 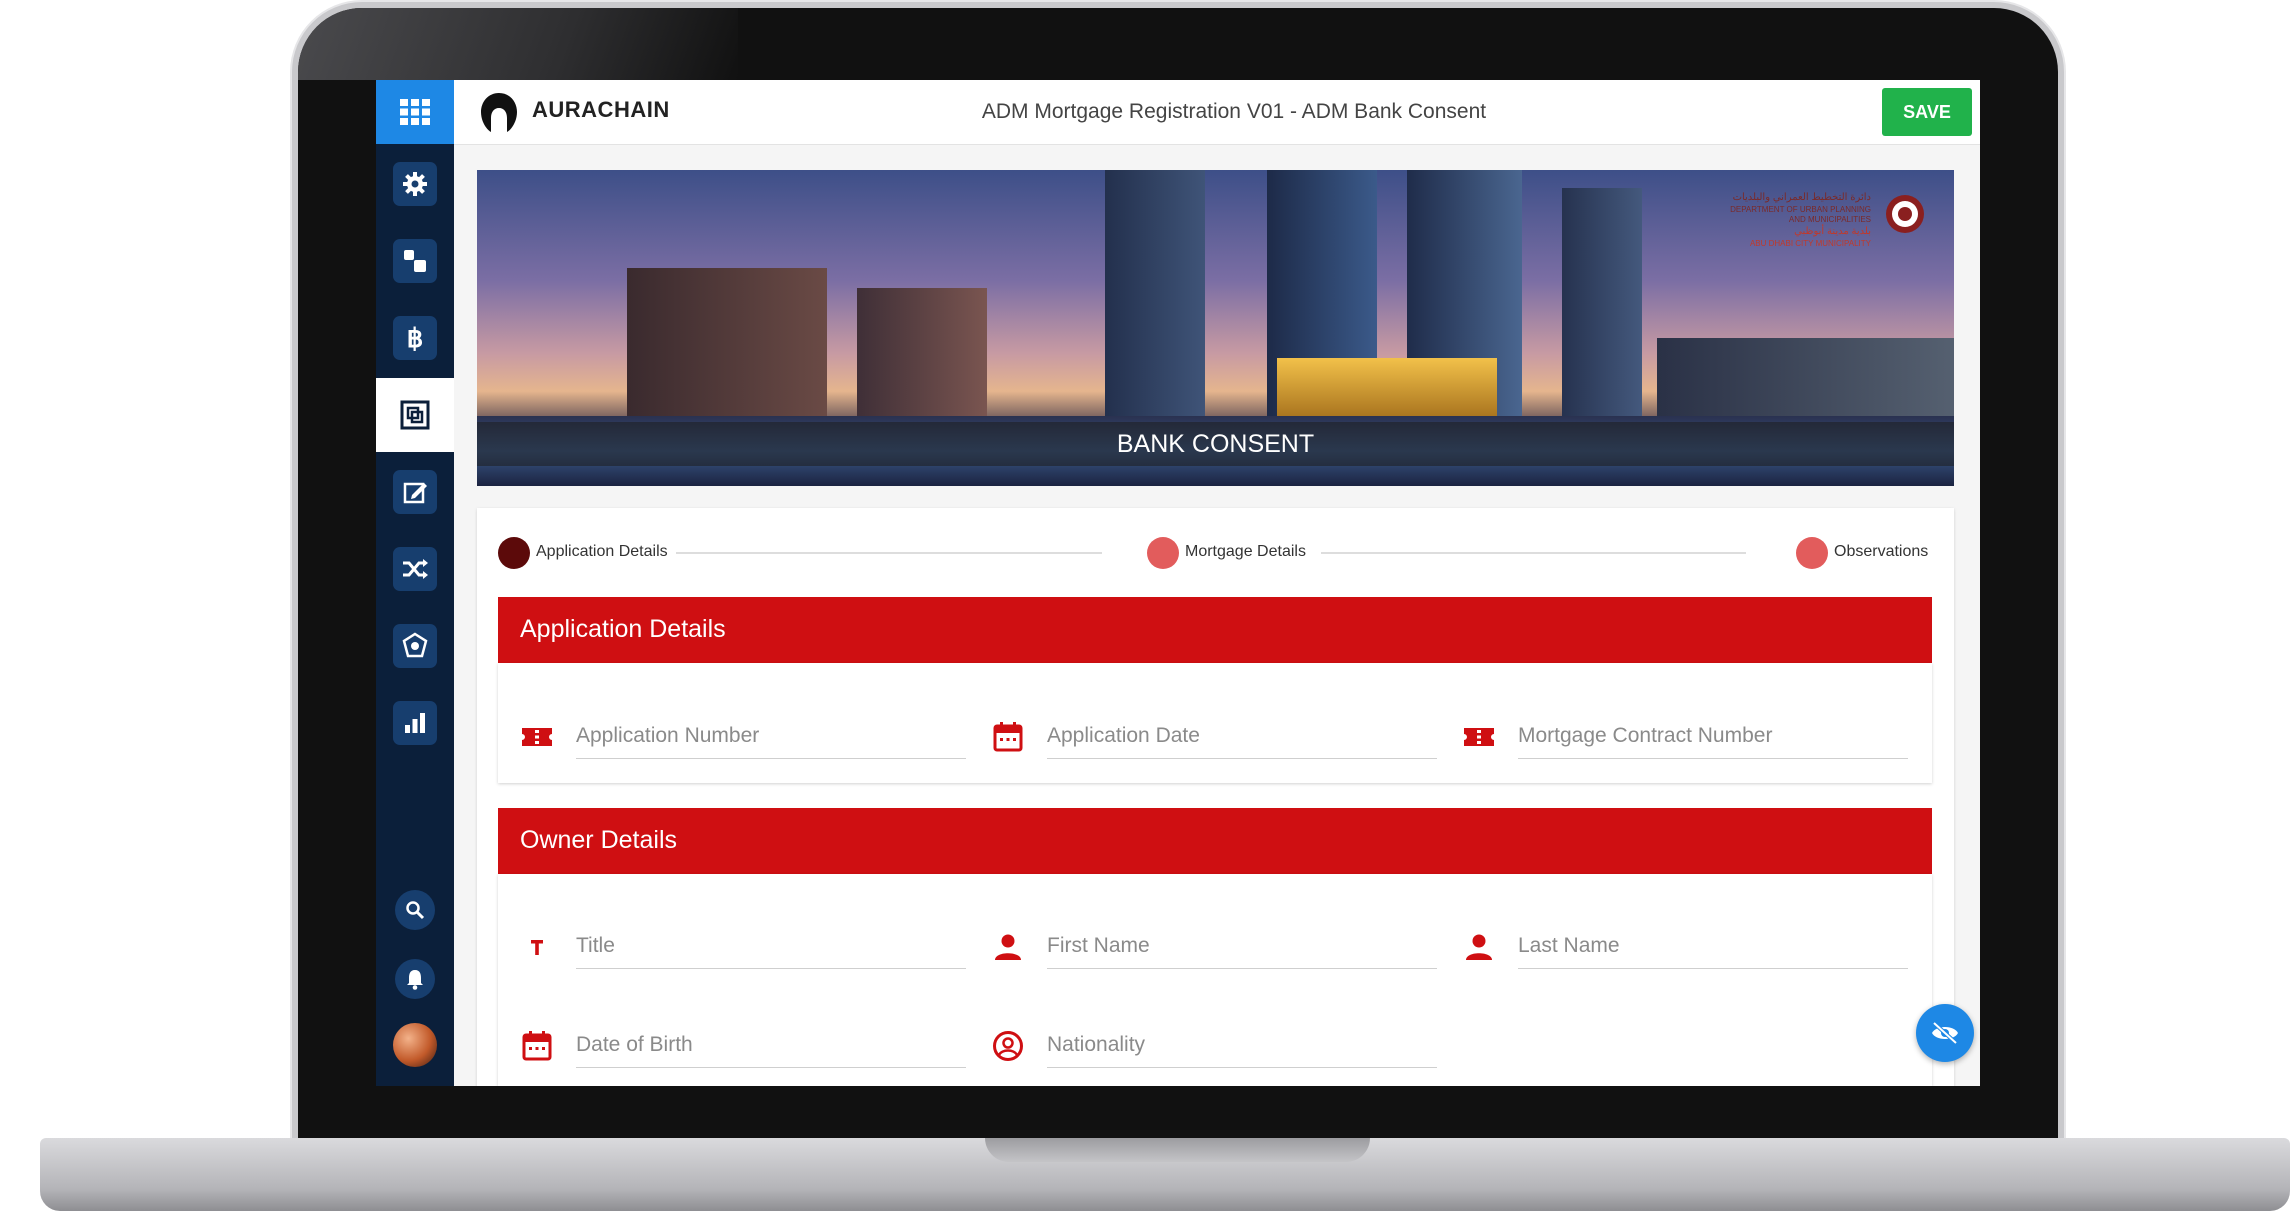 What do you see at coordinates (1812, 553) in the screenshot?
I see `step-dot-observations` at bounding box center [1812, 553].